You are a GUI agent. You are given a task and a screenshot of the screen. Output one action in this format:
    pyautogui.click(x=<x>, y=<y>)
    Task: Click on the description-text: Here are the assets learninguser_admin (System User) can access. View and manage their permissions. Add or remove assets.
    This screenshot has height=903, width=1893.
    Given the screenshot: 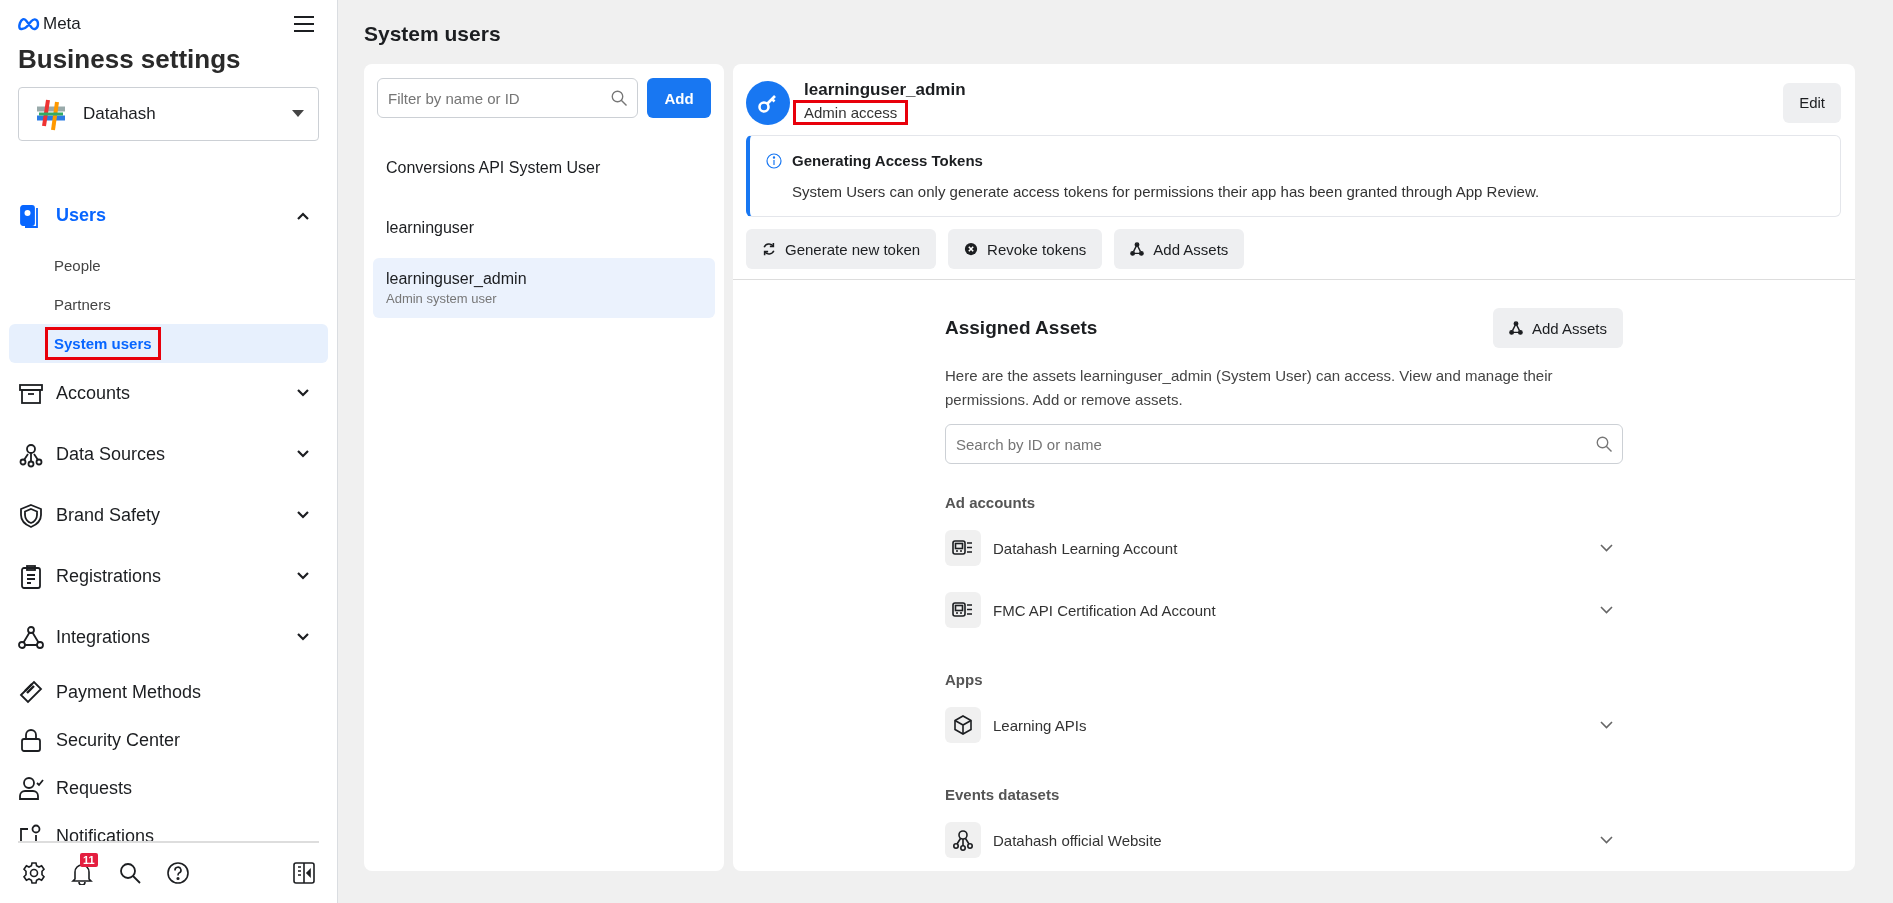 What is the action you would take?
    pyautogui.click(x=1249, y=388)
    